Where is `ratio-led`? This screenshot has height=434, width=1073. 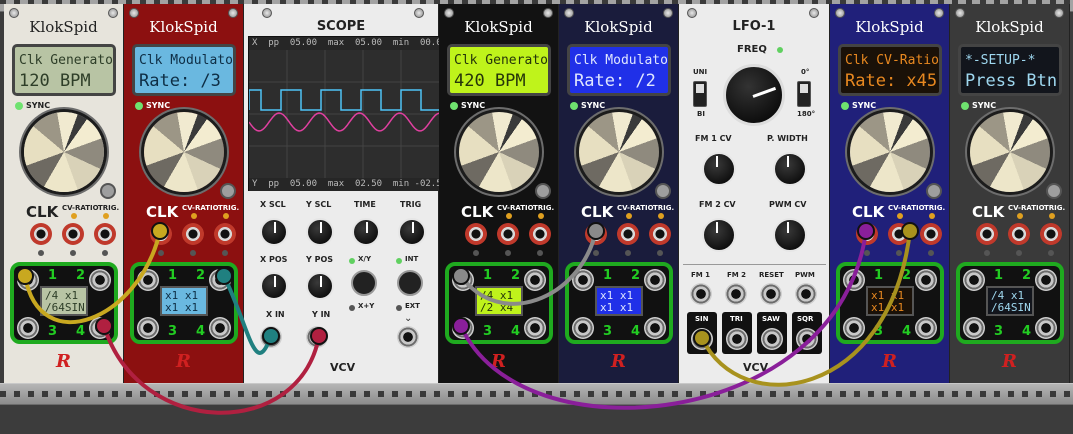
ratio-led is located at coordinates (508, 253).